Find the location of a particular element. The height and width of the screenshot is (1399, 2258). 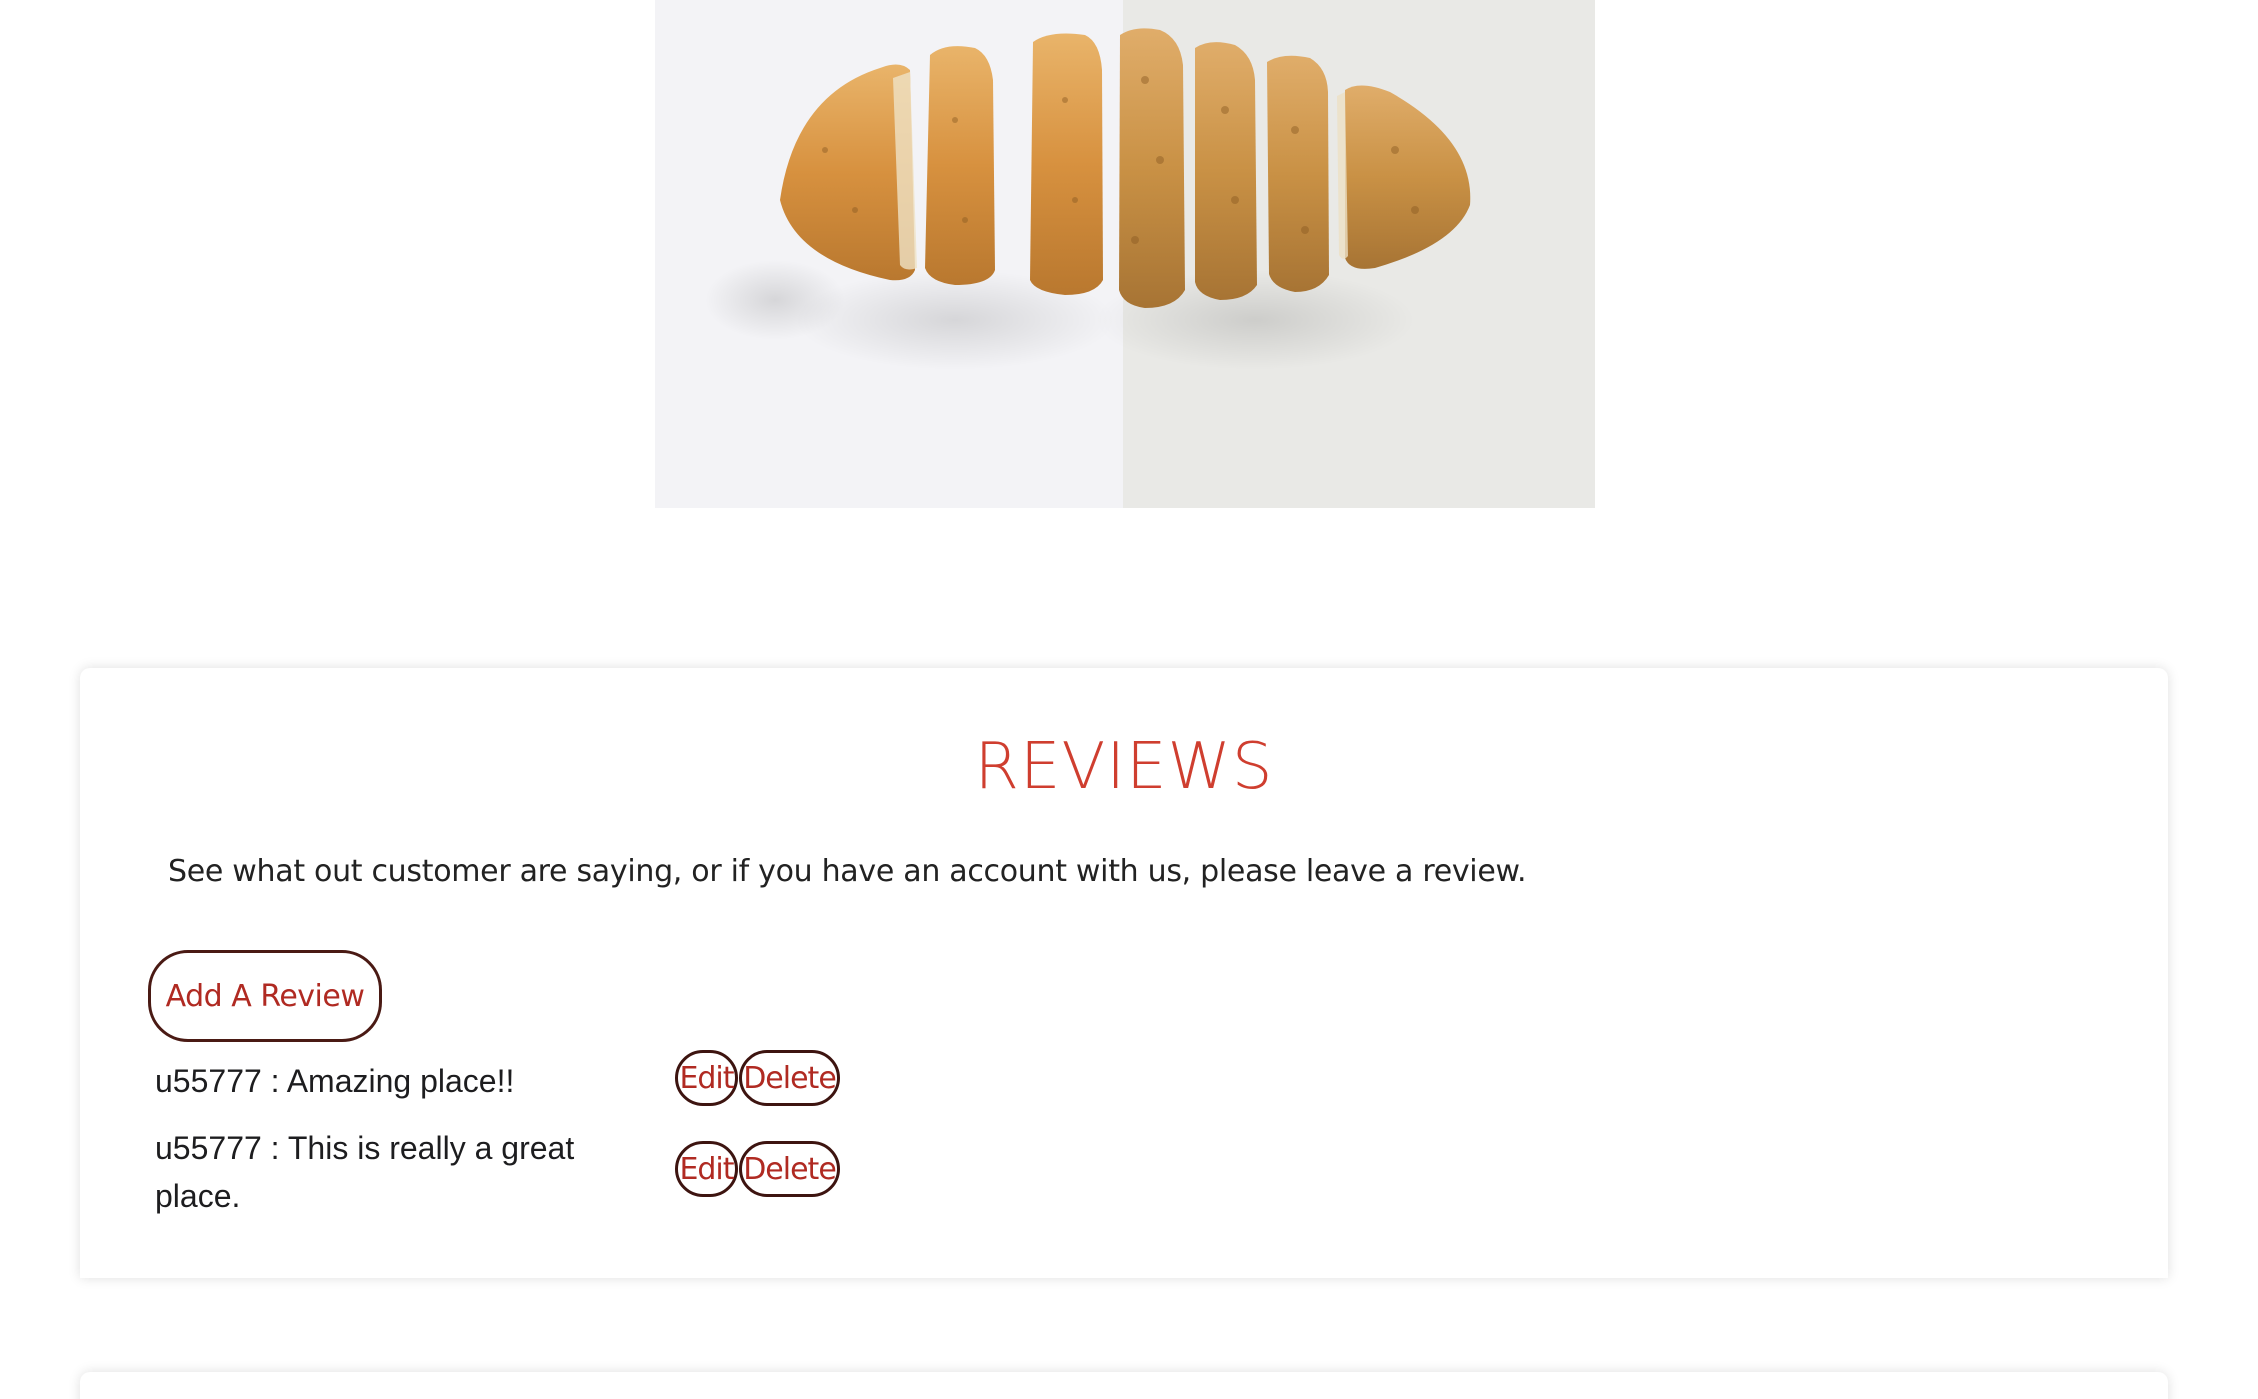

review-item: u55777 : Amazing place!! is located at coordinates (335, 1081).